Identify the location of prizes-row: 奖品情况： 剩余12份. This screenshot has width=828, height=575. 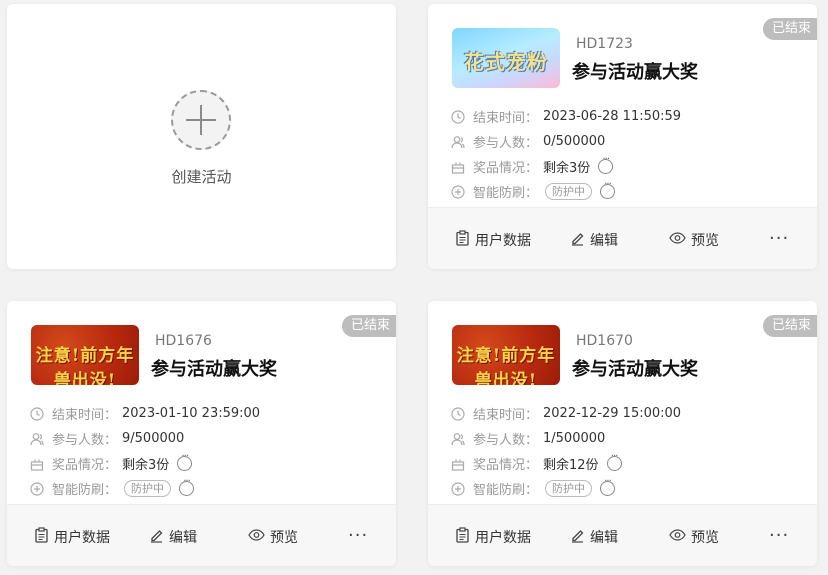
(566, 463).